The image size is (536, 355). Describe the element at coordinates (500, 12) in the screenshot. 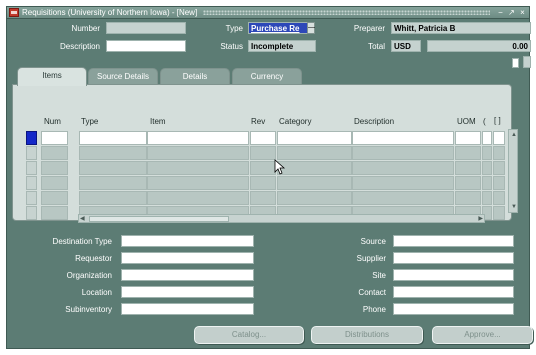

I see `minimize-icon: −` at that location.